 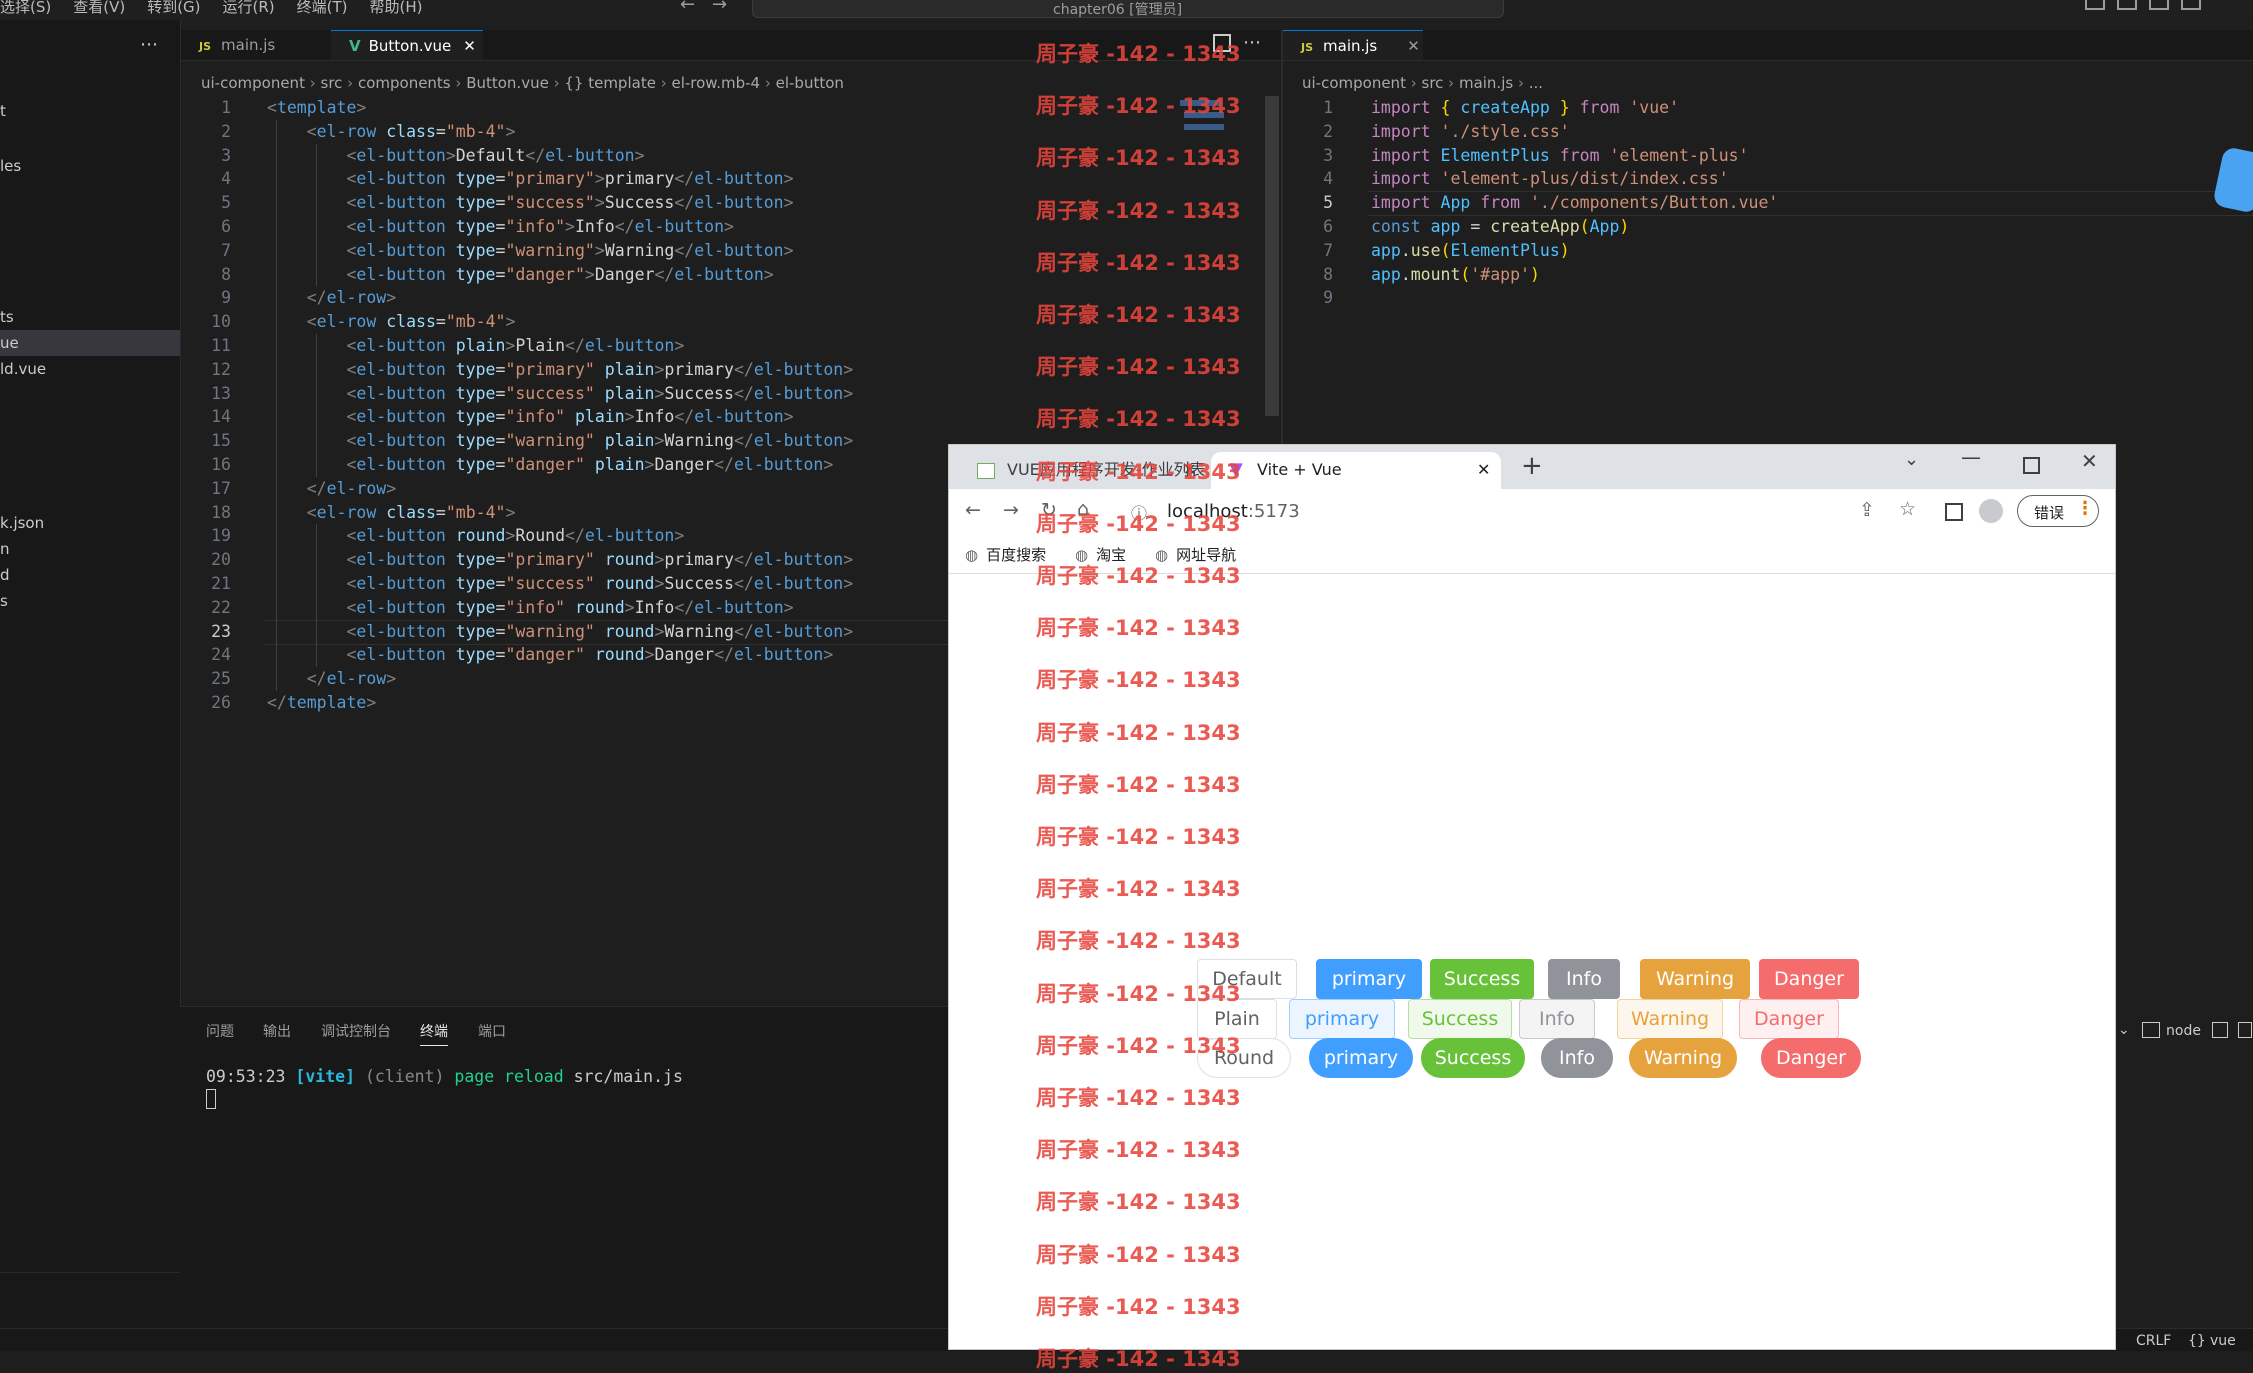 What do you see at coordinates (90, 601) in the screenshot?
I see `explorer-item: s` at bounding box center [90, 601].